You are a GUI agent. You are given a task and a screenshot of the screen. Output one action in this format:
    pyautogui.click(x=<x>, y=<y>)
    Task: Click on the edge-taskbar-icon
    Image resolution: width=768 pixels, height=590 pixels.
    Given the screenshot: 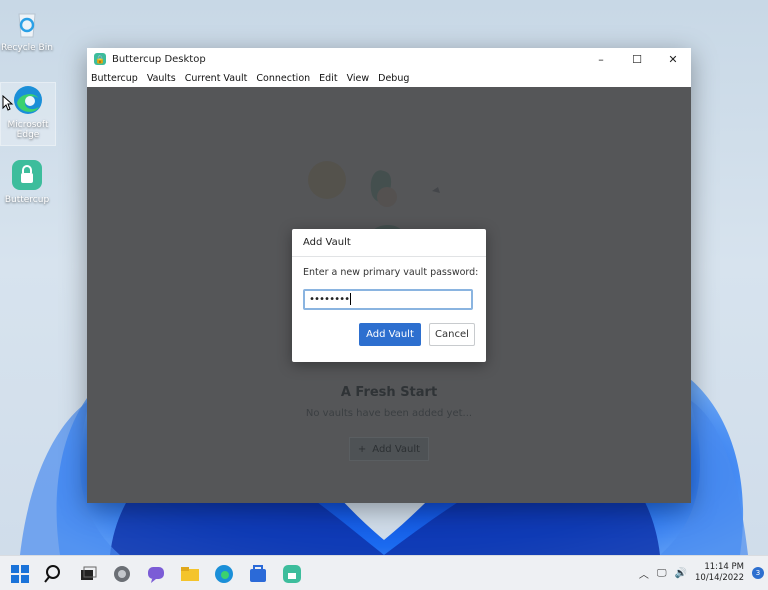 What is the action you would take?
    pyautogui.click(x=224, y=574)
    